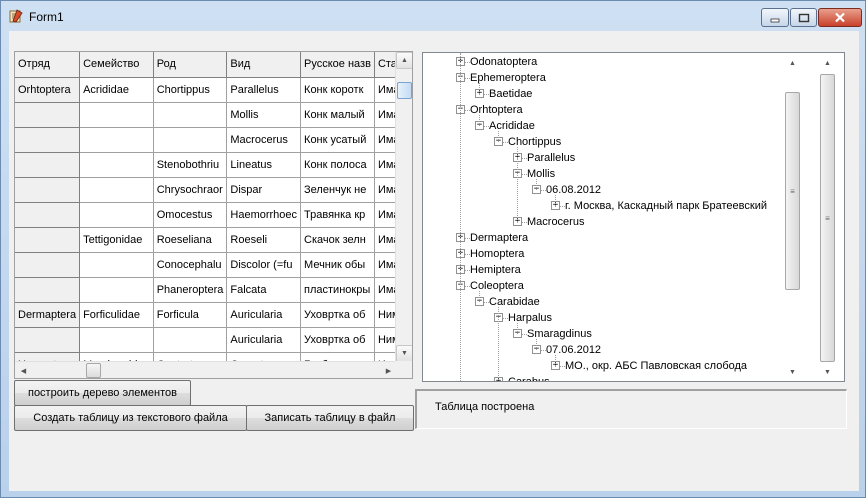  I want to click on cell-russian-name: Конк полоса, so click(337, 165).